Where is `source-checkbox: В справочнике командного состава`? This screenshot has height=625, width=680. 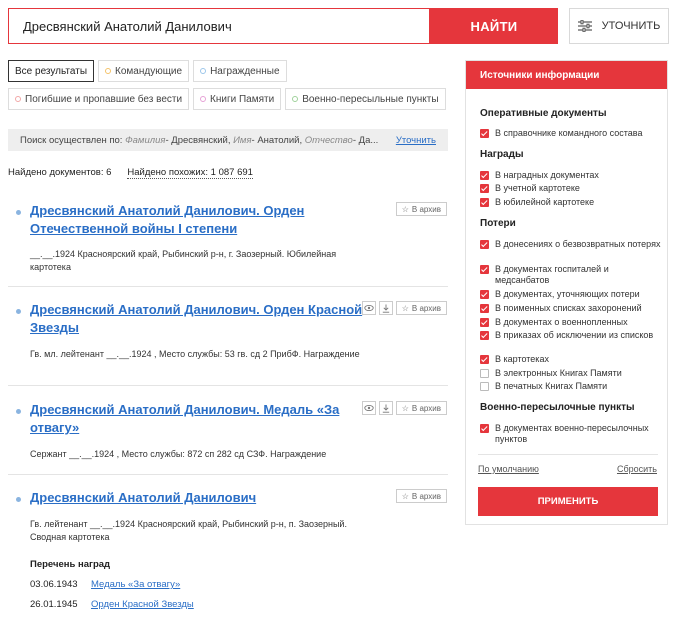
source-checkbox: В справочнике командного состава is located at coordinates (571, 133).